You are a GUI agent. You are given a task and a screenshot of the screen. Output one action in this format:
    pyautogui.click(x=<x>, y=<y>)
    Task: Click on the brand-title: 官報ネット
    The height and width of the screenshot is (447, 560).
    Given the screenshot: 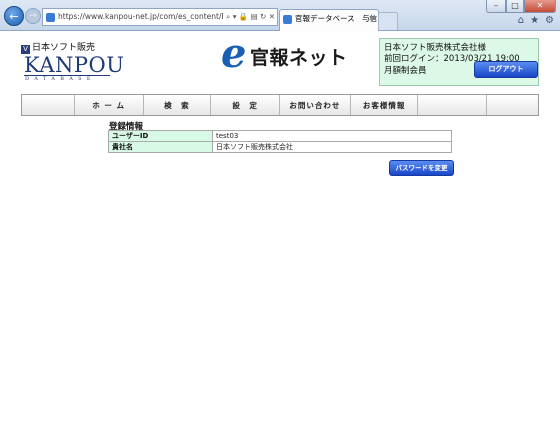 What is the action you would take?
    pyautogui.click(x=299, y=58)
    